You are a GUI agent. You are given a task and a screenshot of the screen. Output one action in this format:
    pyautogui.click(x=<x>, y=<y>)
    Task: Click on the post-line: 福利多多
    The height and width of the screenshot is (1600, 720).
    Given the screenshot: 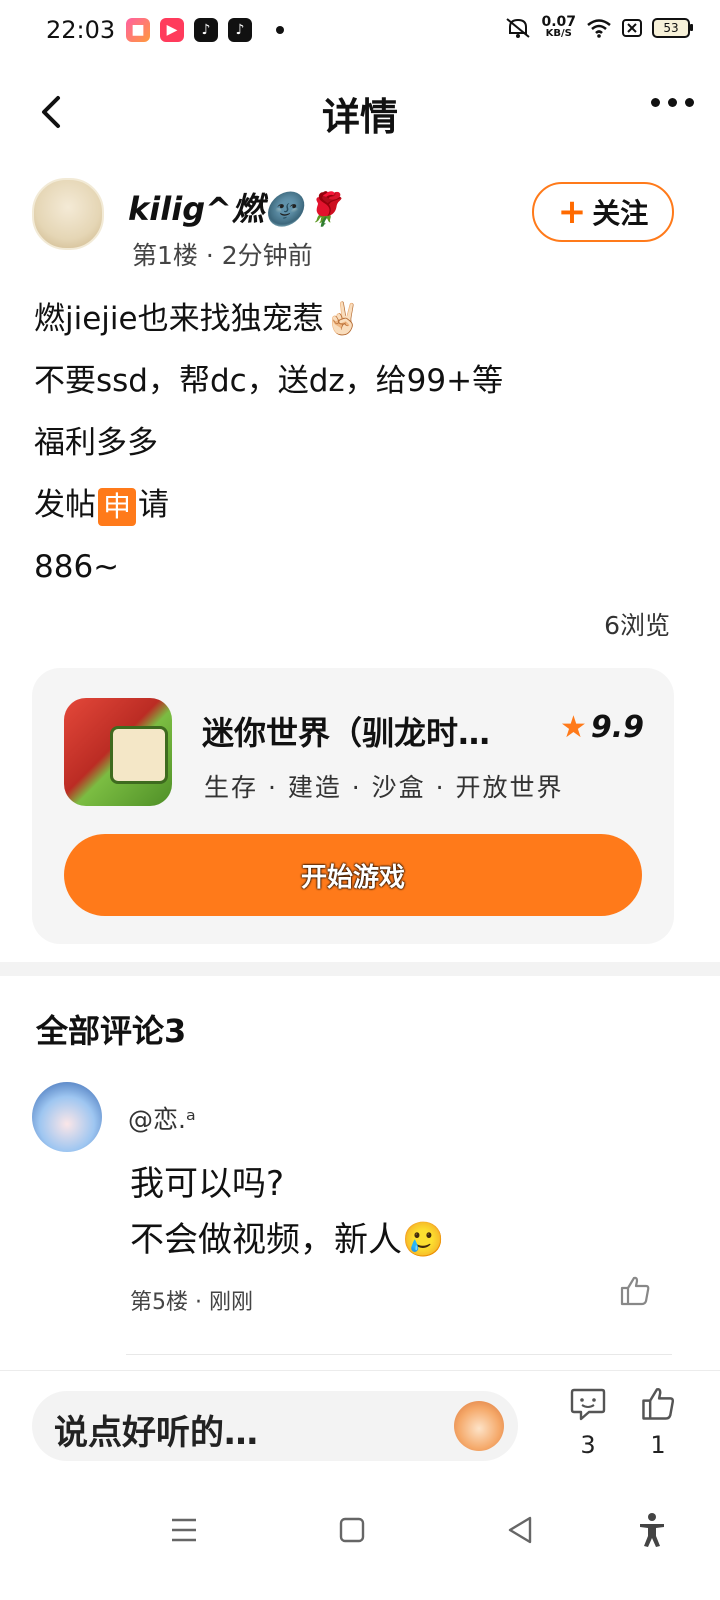 What is the action you would take?
    pyautogui.click(x=96, y=443)
    